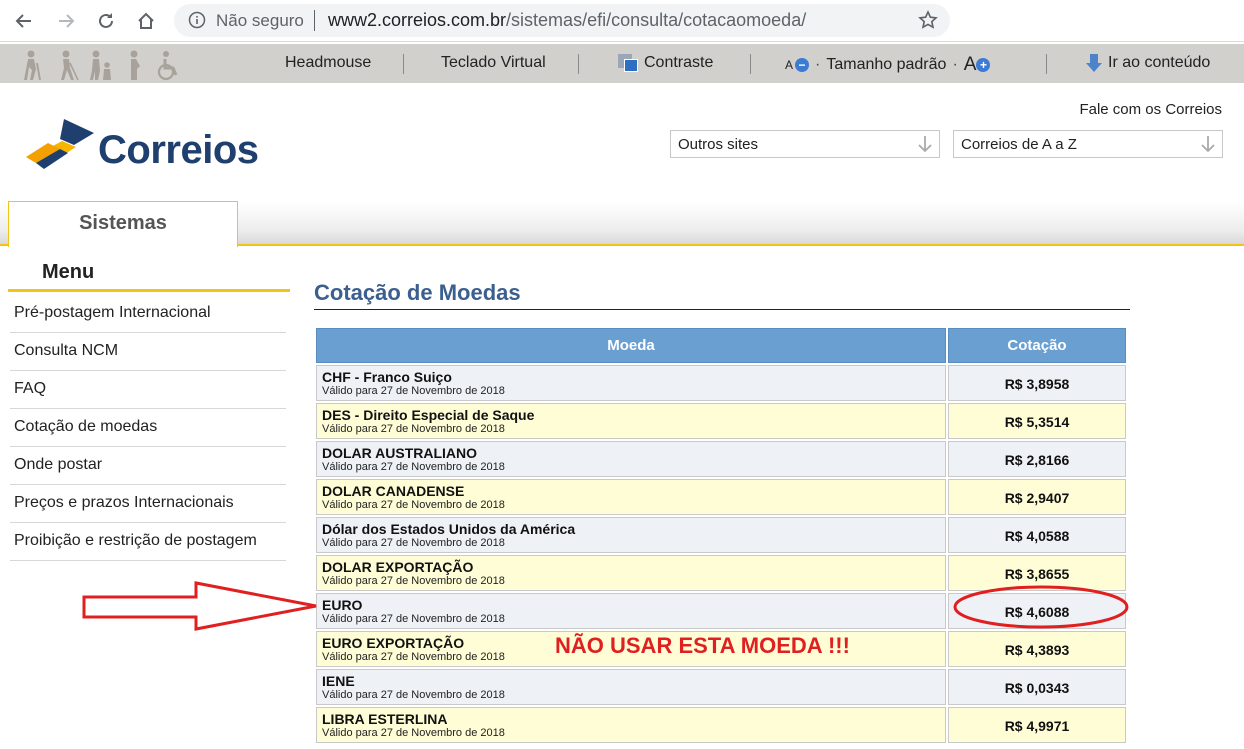  Describe the element at coordinates (428, 415) in the screenshot. I see `currency-name: DES - Direito Especial de Saque` at that location.